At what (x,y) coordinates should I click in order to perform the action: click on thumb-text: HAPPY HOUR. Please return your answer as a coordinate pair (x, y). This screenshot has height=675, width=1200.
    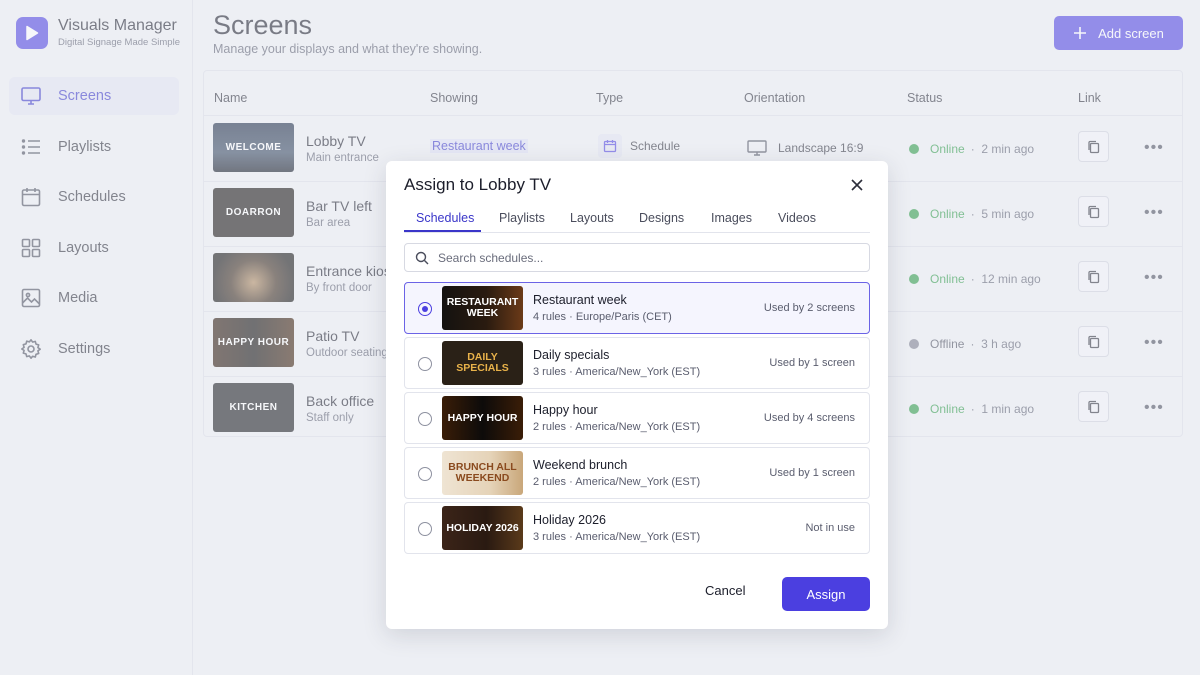
    Looking at the image, I should click on (482, 417).